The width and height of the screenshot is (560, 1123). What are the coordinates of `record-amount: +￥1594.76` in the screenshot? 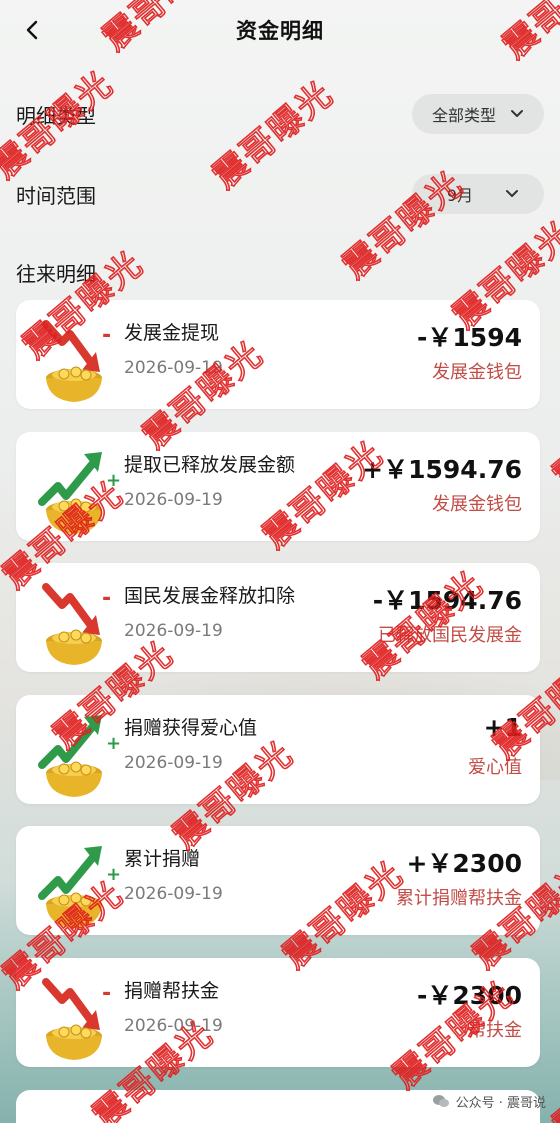 It's located at (442, 469).